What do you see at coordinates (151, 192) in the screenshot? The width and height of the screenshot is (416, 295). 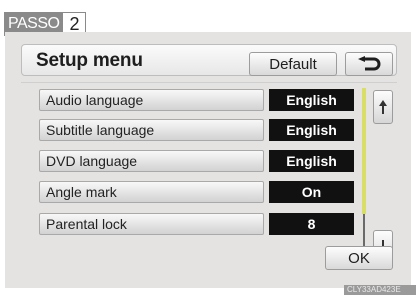 I see `setting-label: Angle mark` at bounding box center [151, 192].